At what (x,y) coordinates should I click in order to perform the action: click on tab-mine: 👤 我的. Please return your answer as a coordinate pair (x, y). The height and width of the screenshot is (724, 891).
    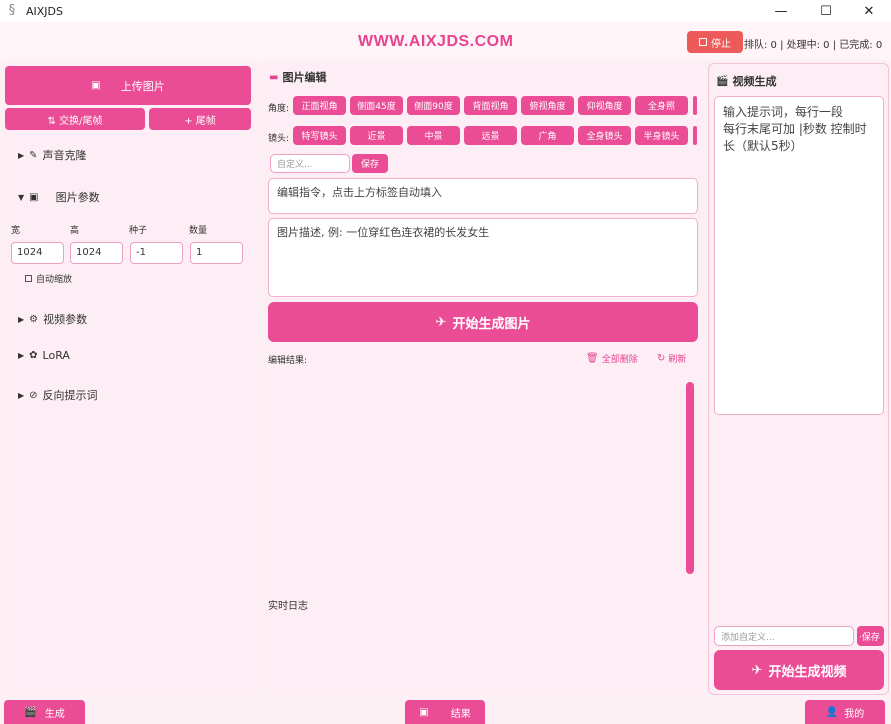
    Looking at the image, I should click on (845, 712).